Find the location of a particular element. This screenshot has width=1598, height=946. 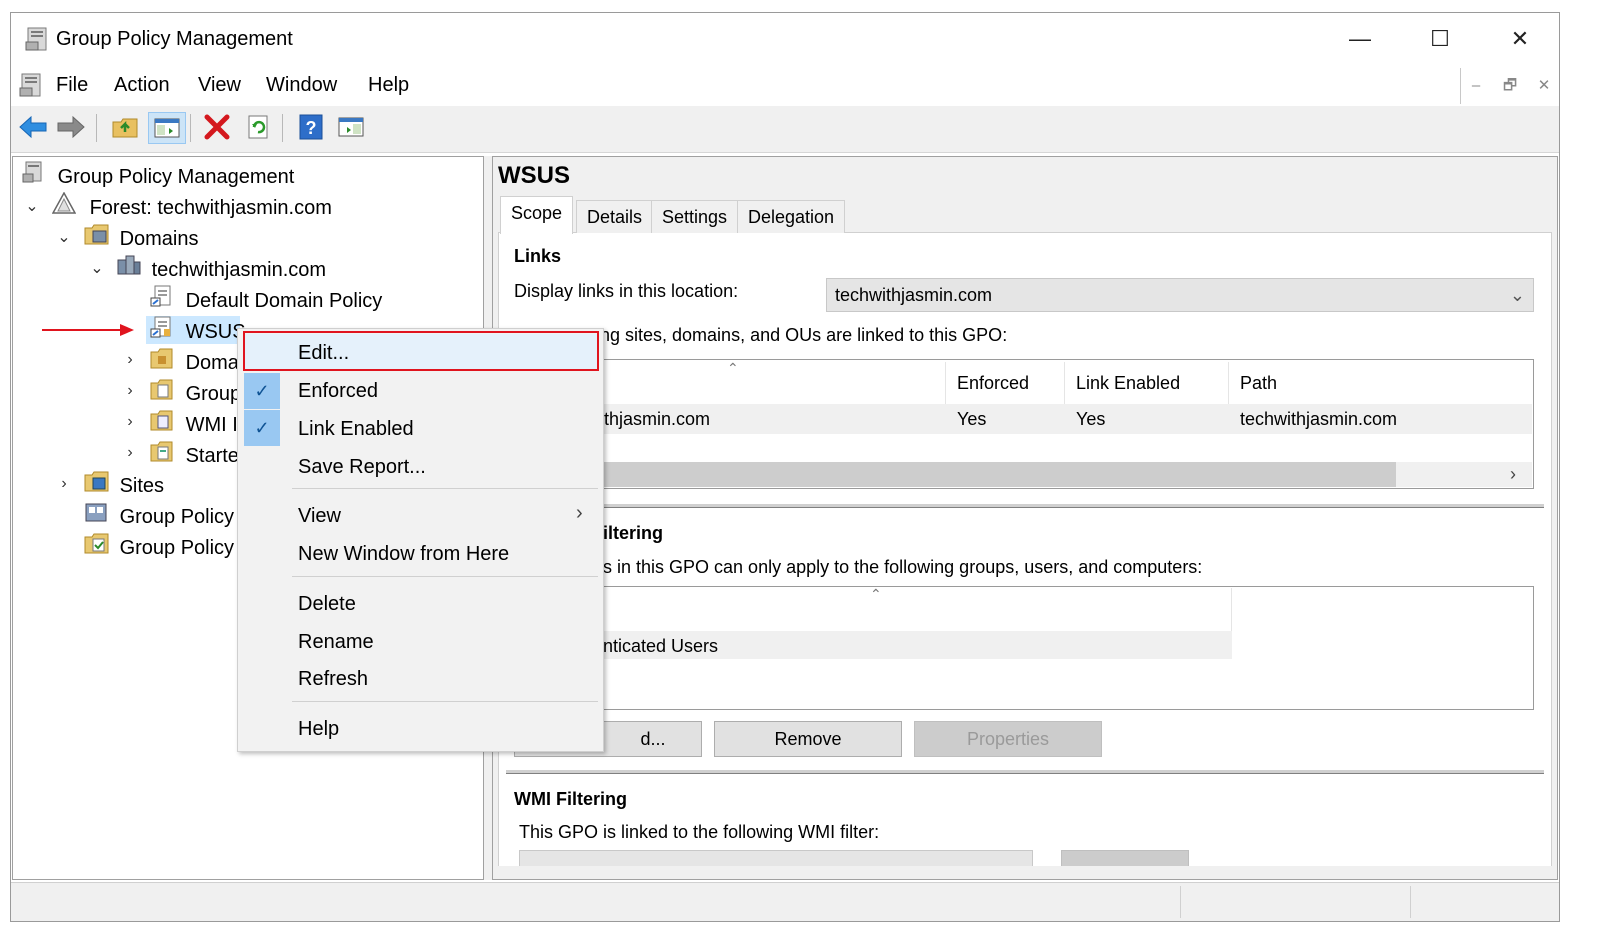

open-wmi-button is located at coordinates (1125, 858).